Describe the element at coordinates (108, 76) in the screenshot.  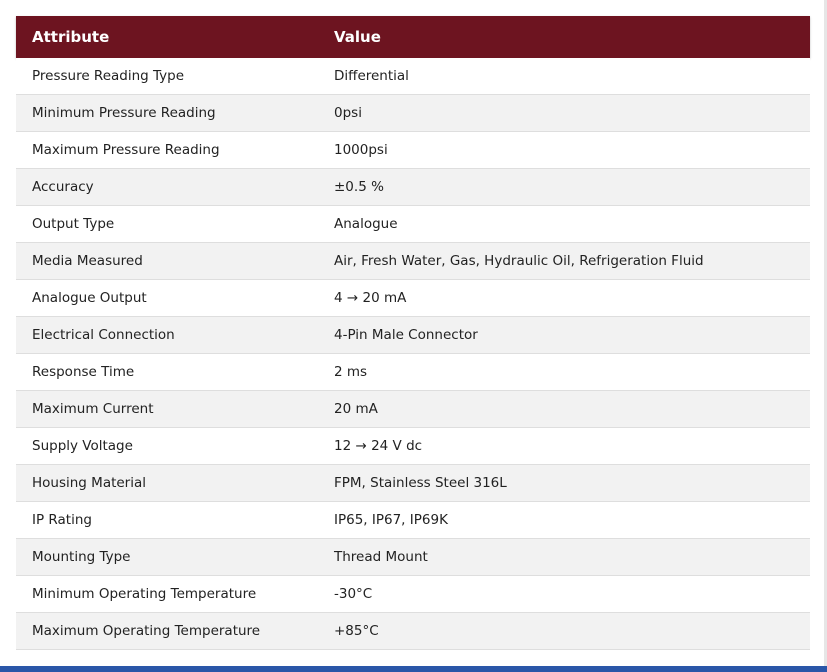
I see `row-attribute: Pressure Reading Type` at that location.